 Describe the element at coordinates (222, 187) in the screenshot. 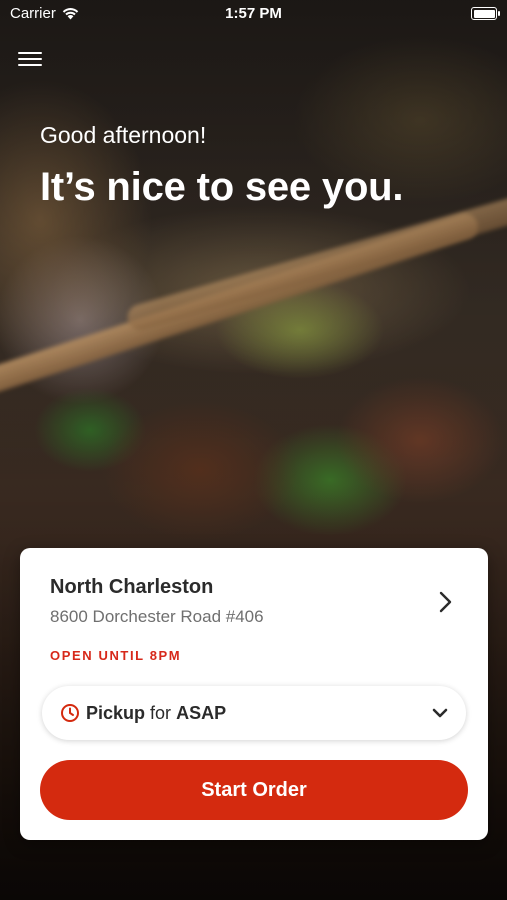

I see `headline-text: It’s nice to see you.` at that location.